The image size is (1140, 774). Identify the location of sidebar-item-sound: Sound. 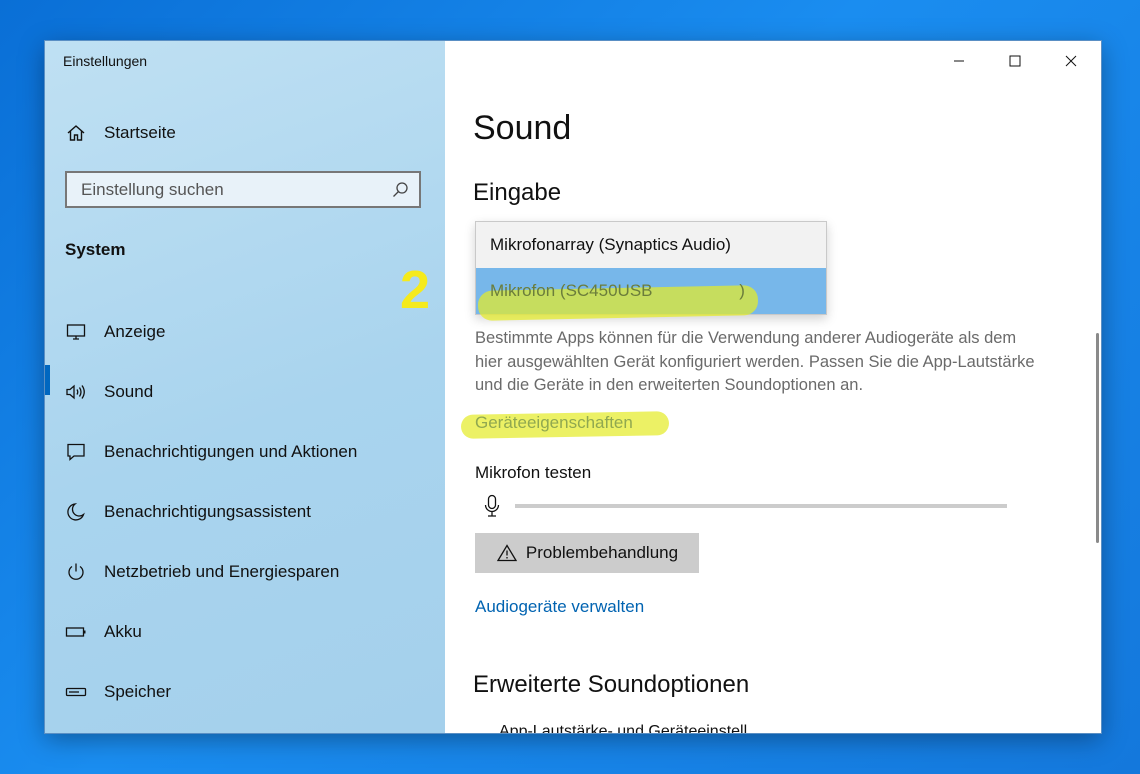
(245, 393).